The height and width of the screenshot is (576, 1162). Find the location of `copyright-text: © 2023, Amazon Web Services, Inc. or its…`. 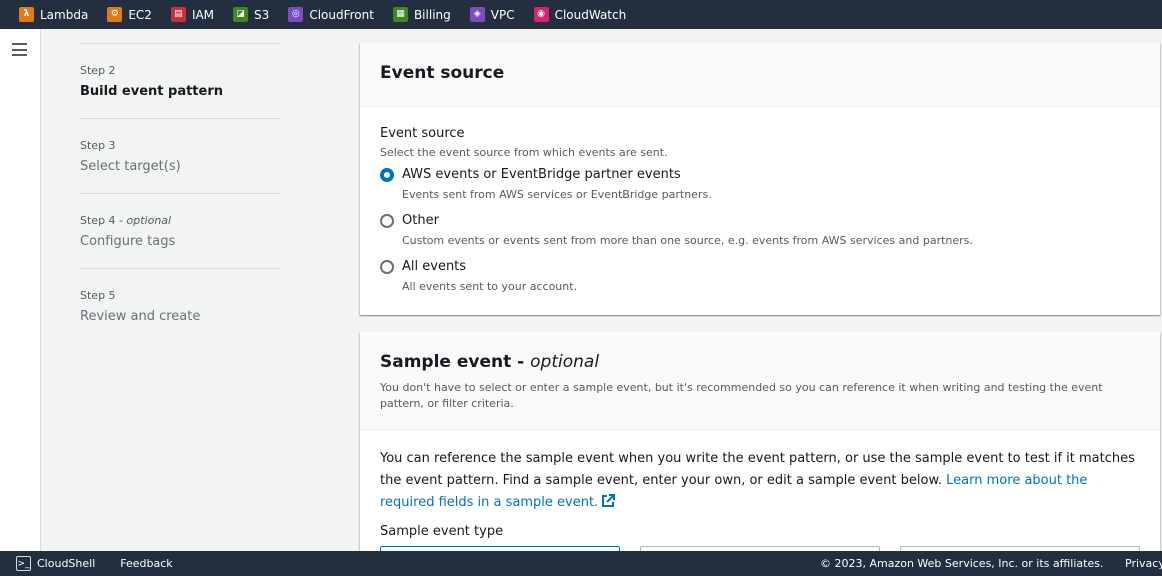

copyright-text: © 2023, Amazon Web Services, Inc. or its… is located at coordinates (962, 563).